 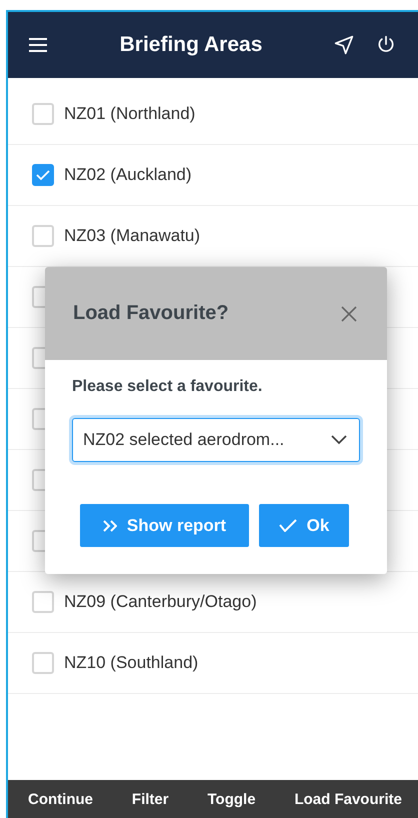 What do you see at coordinates (128, 175) in the screenshot?
I see `area-label: NZ02 (Auckland)` at bounding box center [128, 175].